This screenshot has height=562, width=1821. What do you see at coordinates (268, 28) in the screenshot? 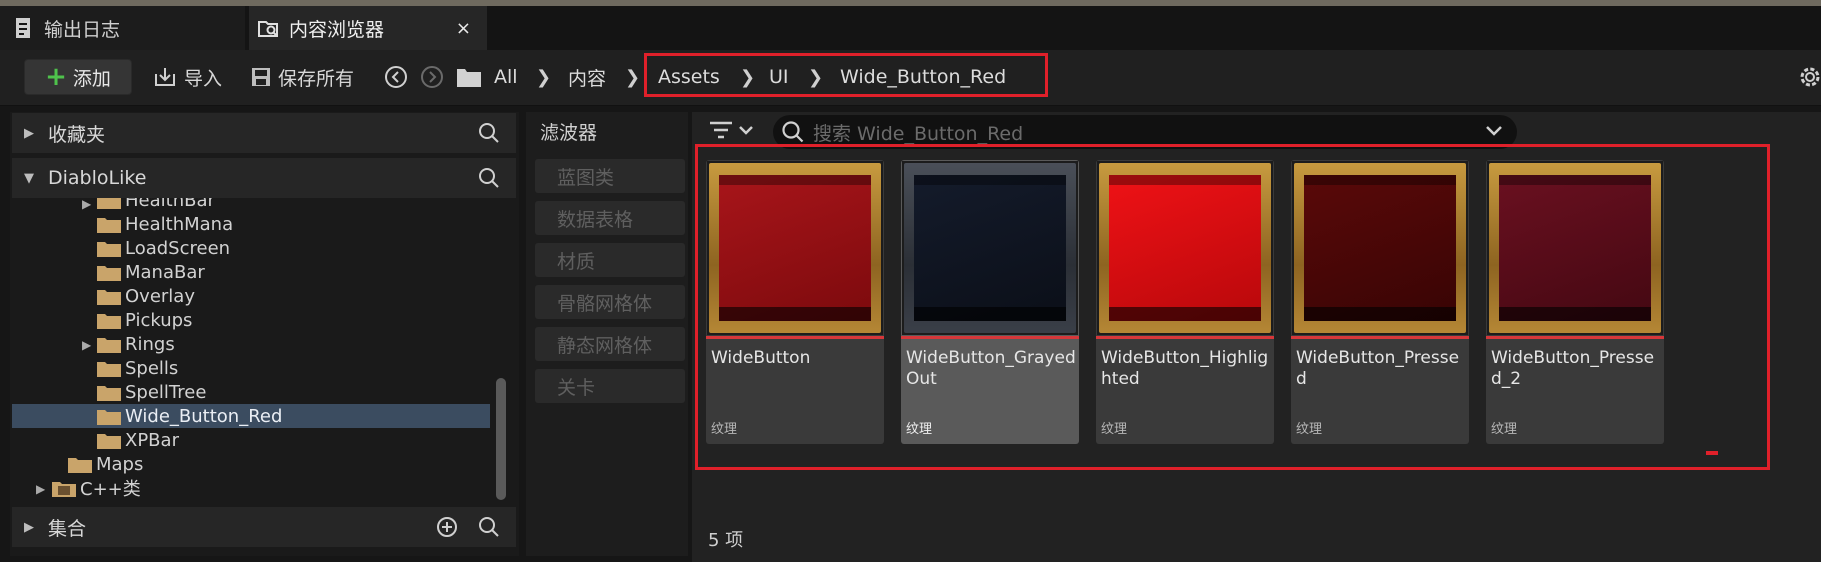
I see `content-browser-icon` at bounding box center [268, 28].